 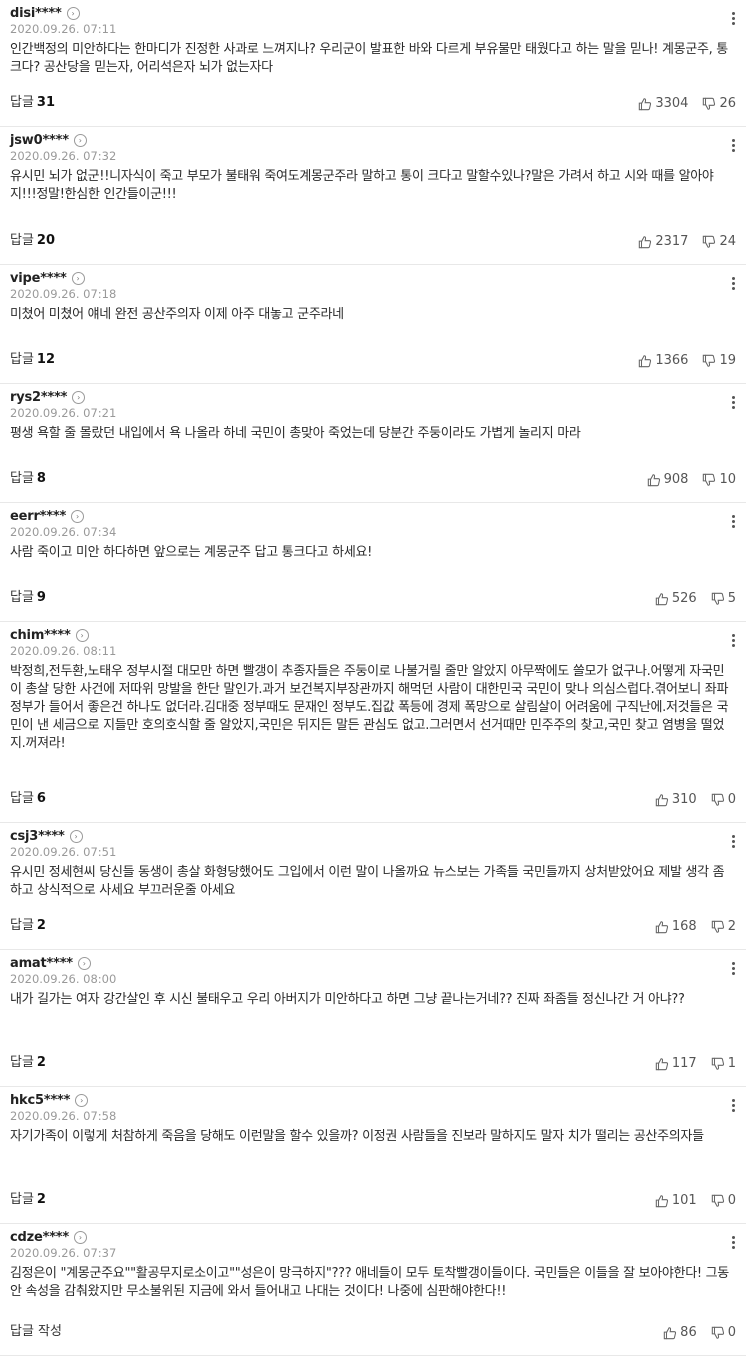 I want to click on comment-nickname: chim****, so click(x=40, y=635).